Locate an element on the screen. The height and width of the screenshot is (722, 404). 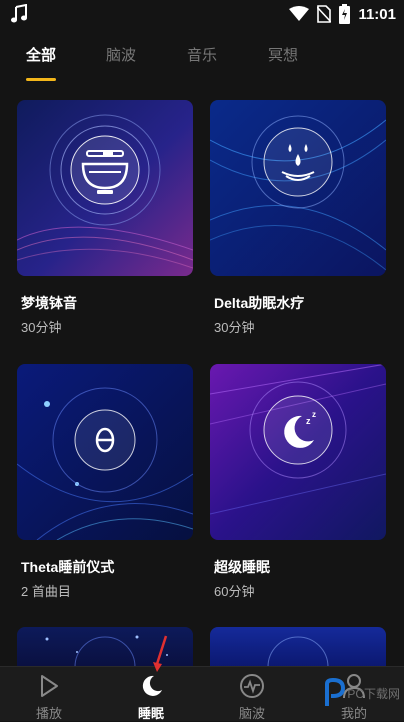
sleep-card: z z 超级睡眠 60分钟 is located at coordinates (298, 481).